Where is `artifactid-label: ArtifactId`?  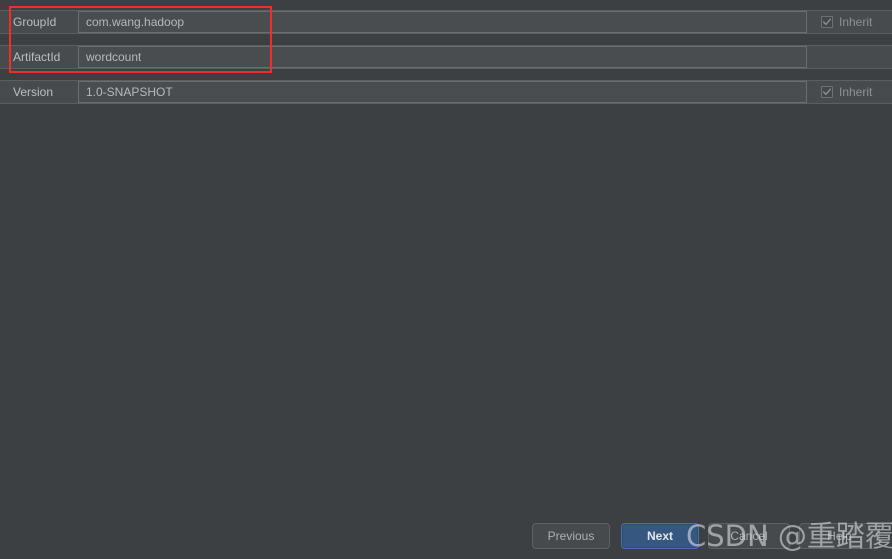 artifactid-label: ArtifactId is located at coordinates (37, 57).